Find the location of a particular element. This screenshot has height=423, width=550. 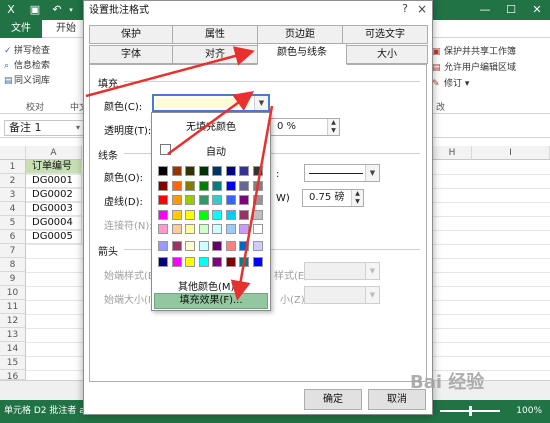

tab-colors-and-lines: 颜色与线条 is located at coordinates (302, 54).